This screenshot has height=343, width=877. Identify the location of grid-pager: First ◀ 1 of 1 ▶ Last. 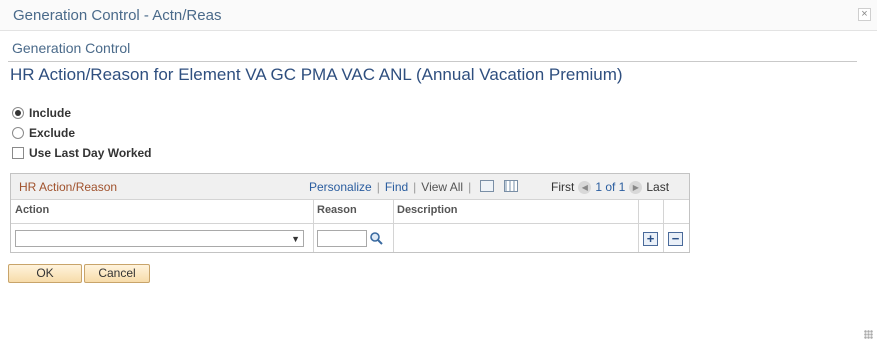
(610, 187).